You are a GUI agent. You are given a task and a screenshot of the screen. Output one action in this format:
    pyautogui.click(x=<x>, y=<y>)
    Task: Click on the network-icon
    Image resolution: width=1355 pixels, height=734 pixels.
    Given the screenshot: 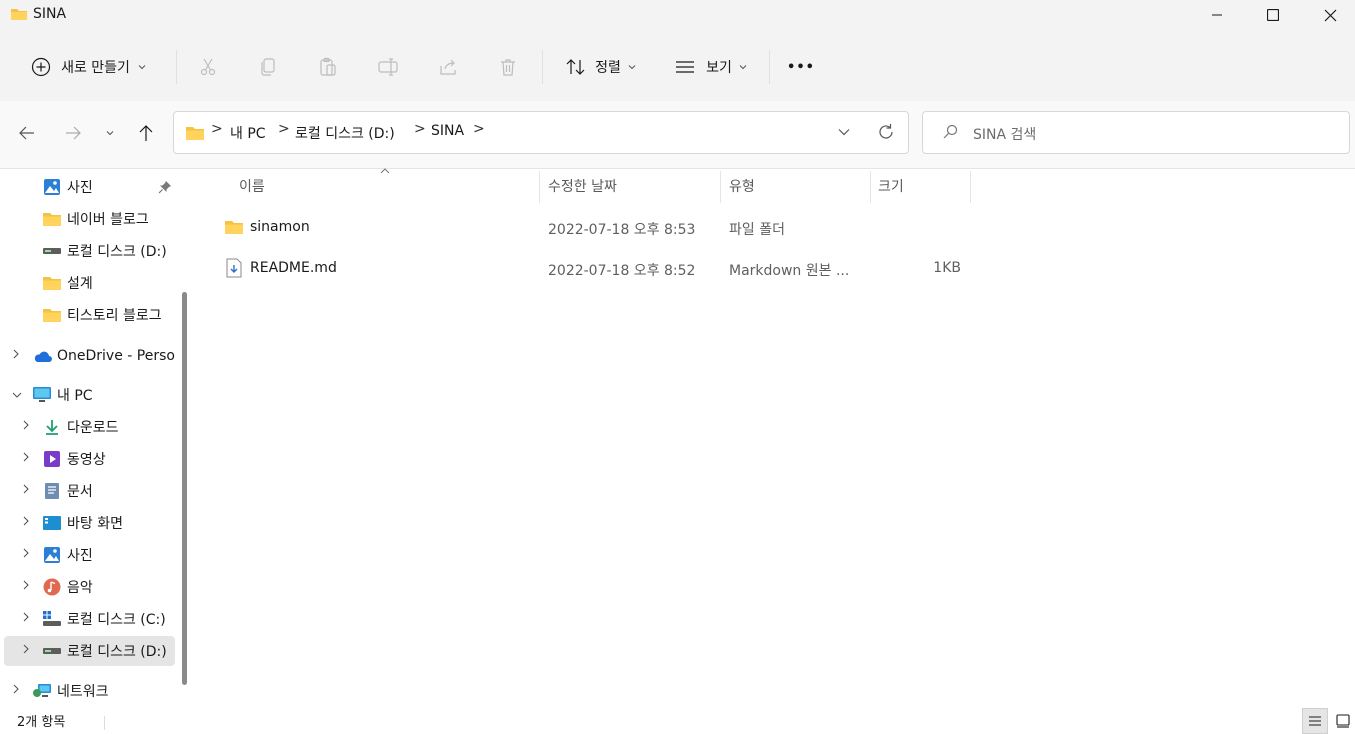 What is the action you would take?
    pyautogui.click(x=42, y=691)
    